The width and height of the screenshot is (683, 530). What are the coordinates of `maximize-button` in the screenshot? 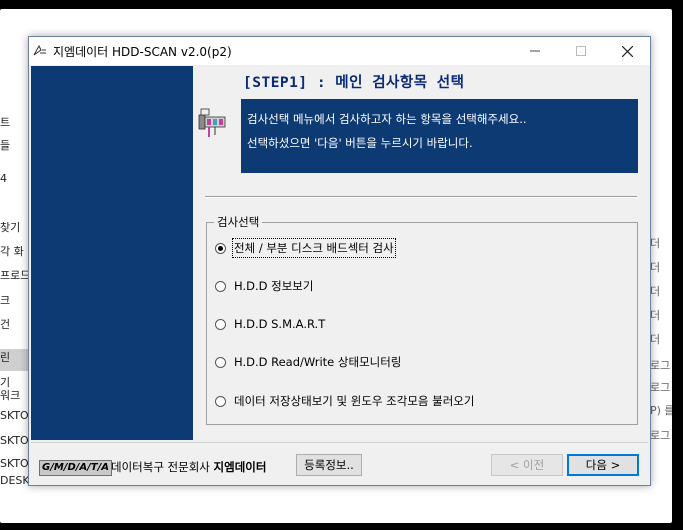 It's located at (581, 51).